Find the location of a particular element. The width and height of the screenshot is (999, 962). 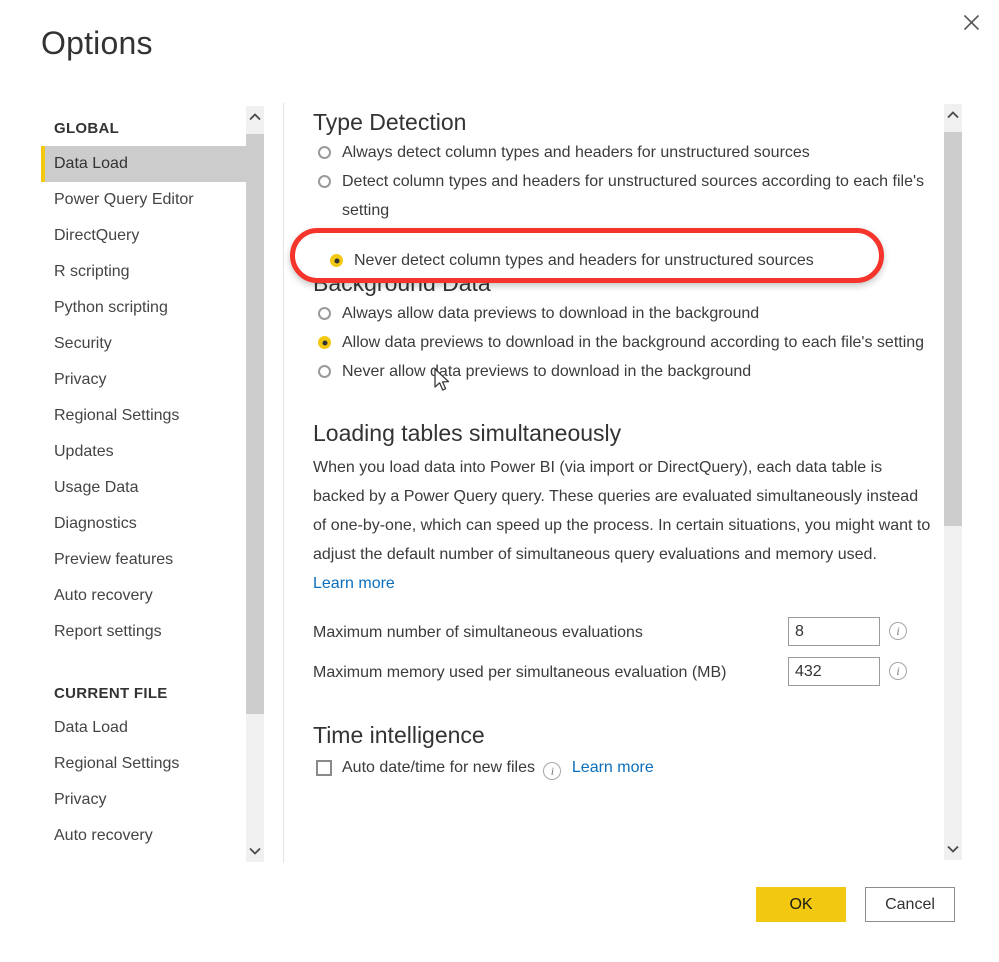

max-memory-input is located at coordinates (834, 671).